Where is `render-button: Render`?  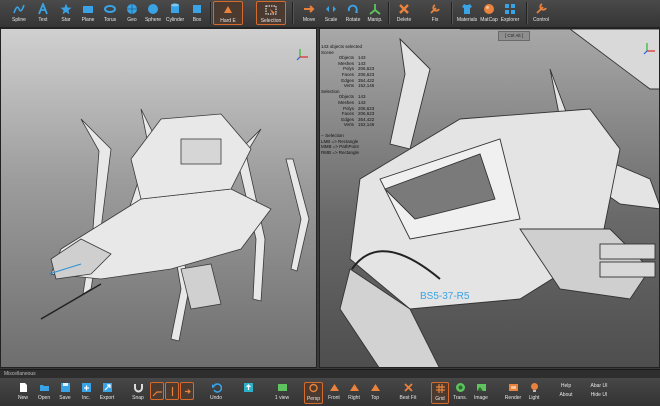
render-button: Render is located at coordinates (513, 393).